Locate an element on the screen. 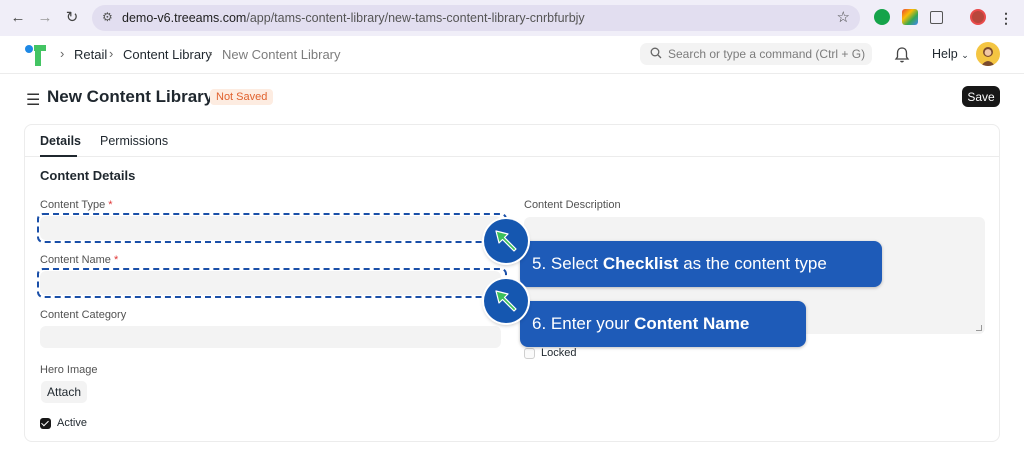 This screenshot has height=466, width=1024. bookmark-star-icon: ☆ is located at coordinates (843, 17).